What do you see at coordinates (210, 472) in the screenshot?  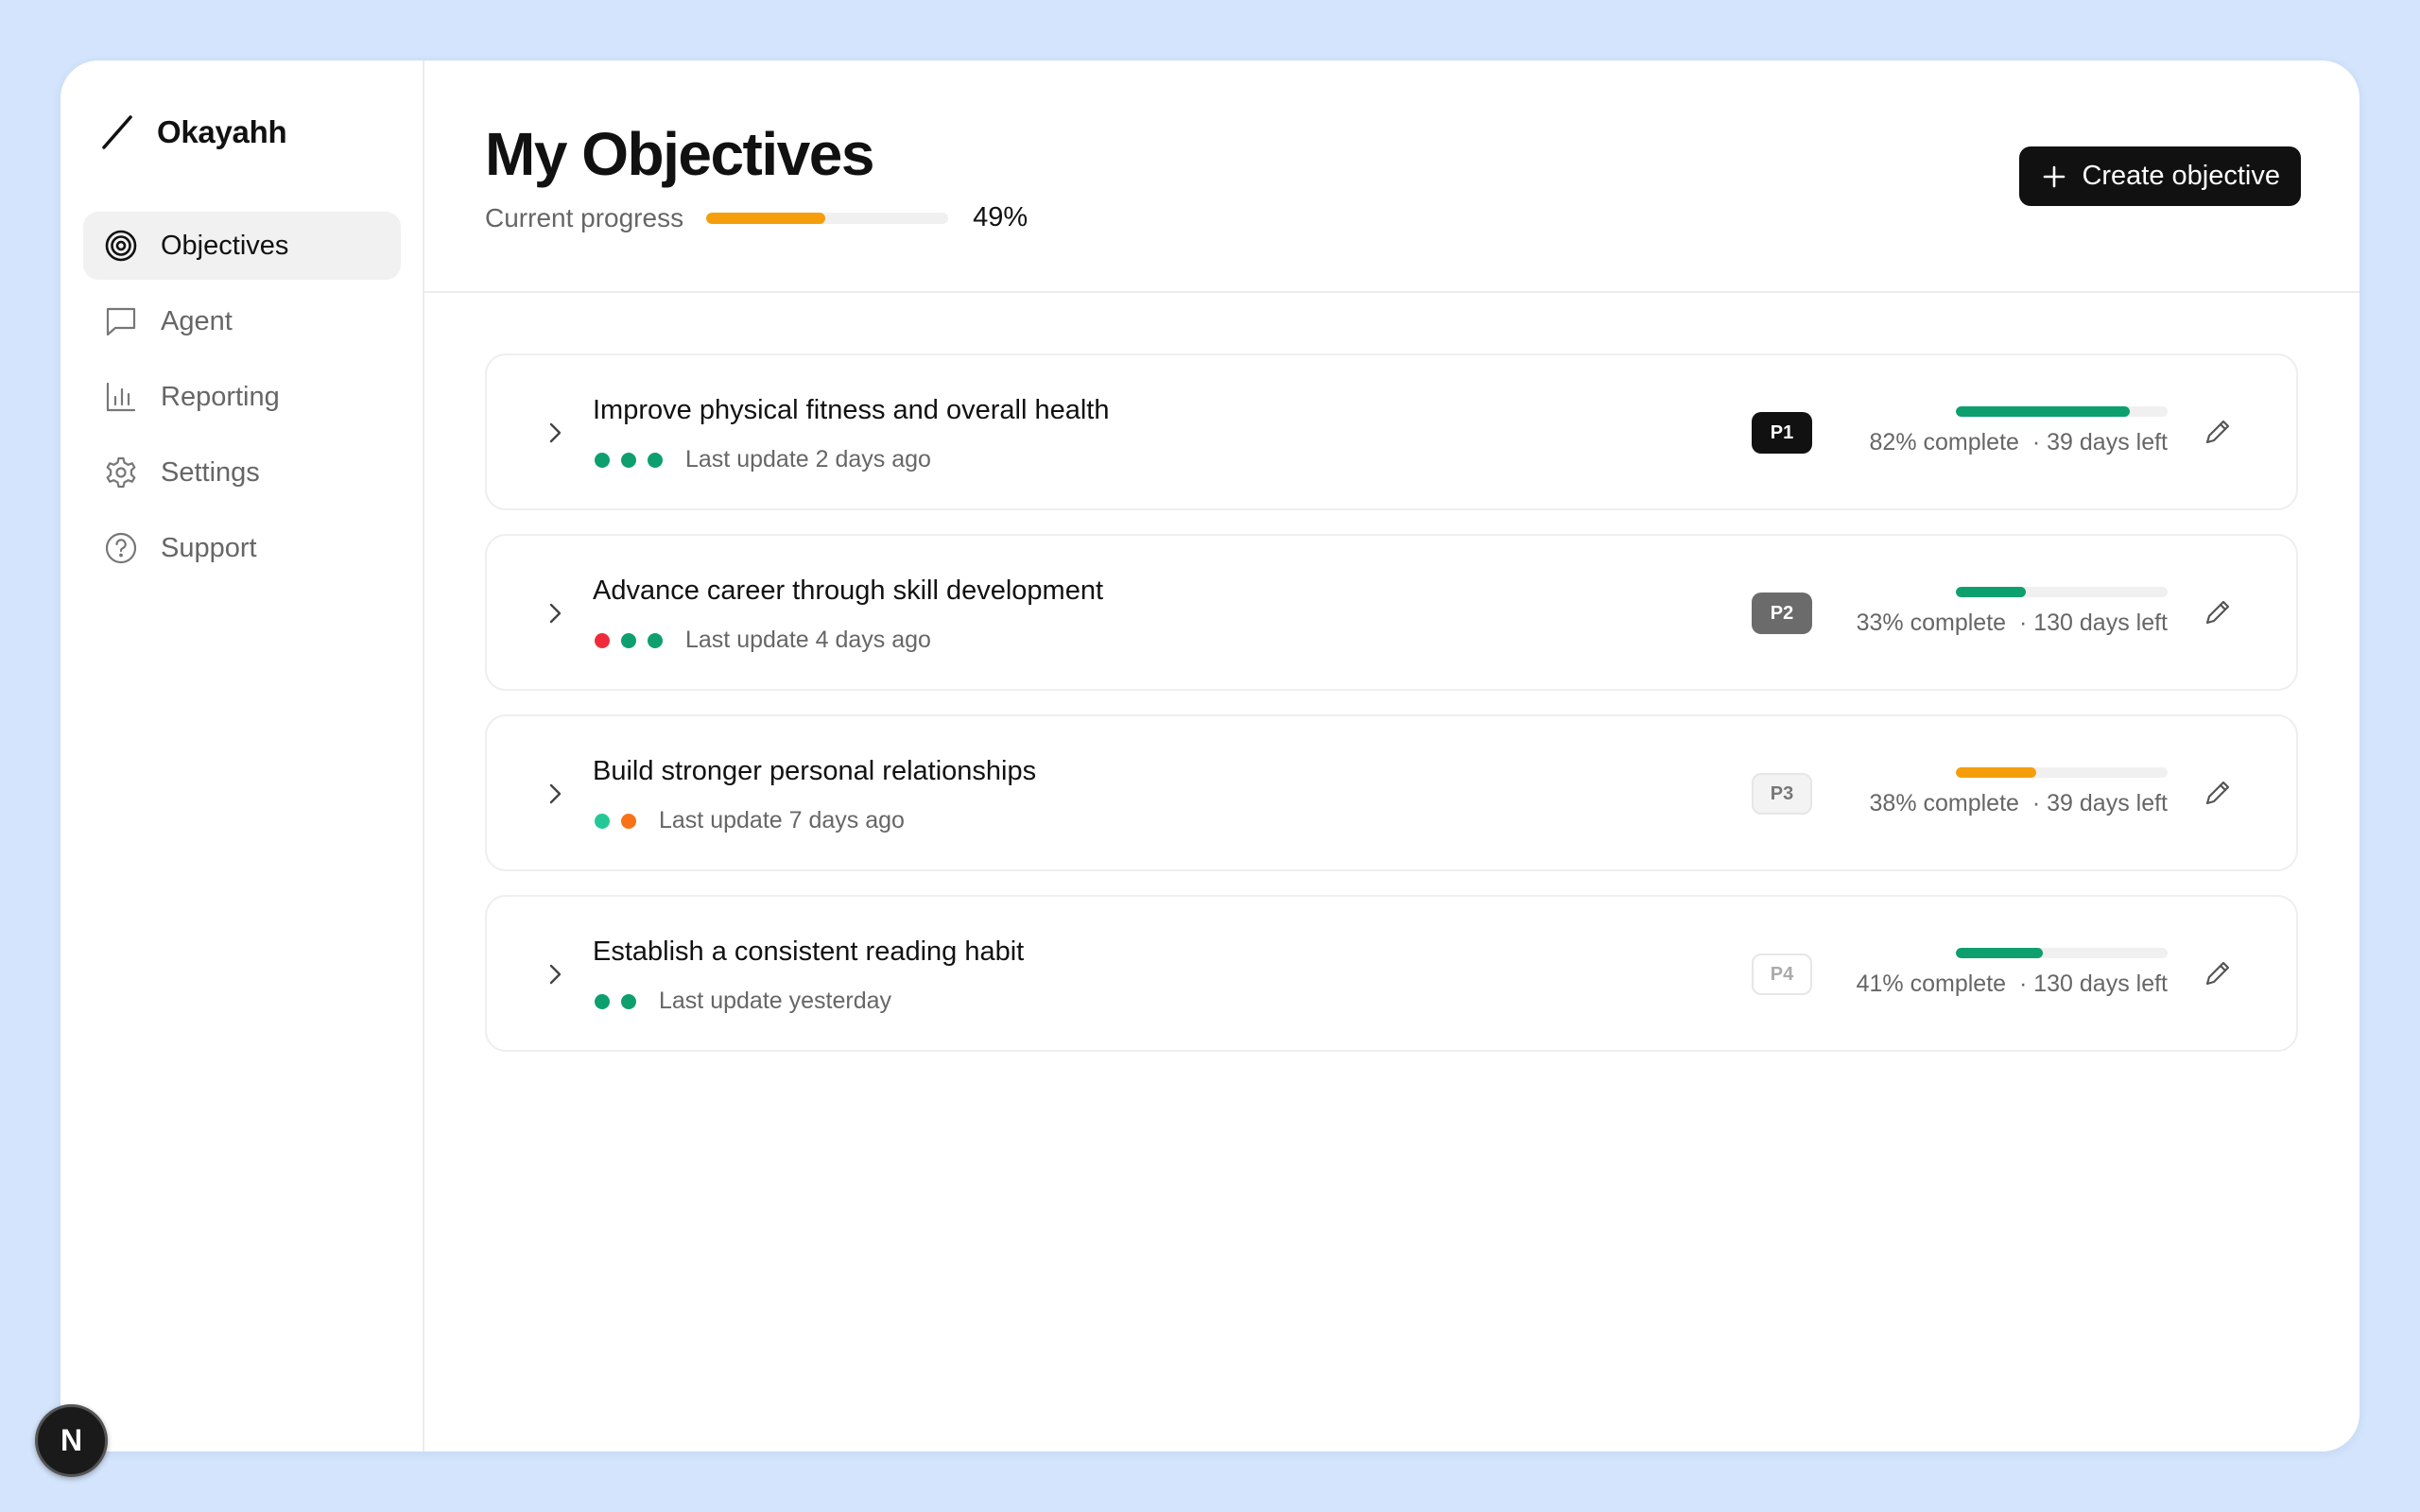 I see `sidebar-item-label: Settings` at bounding box center [210, 472].